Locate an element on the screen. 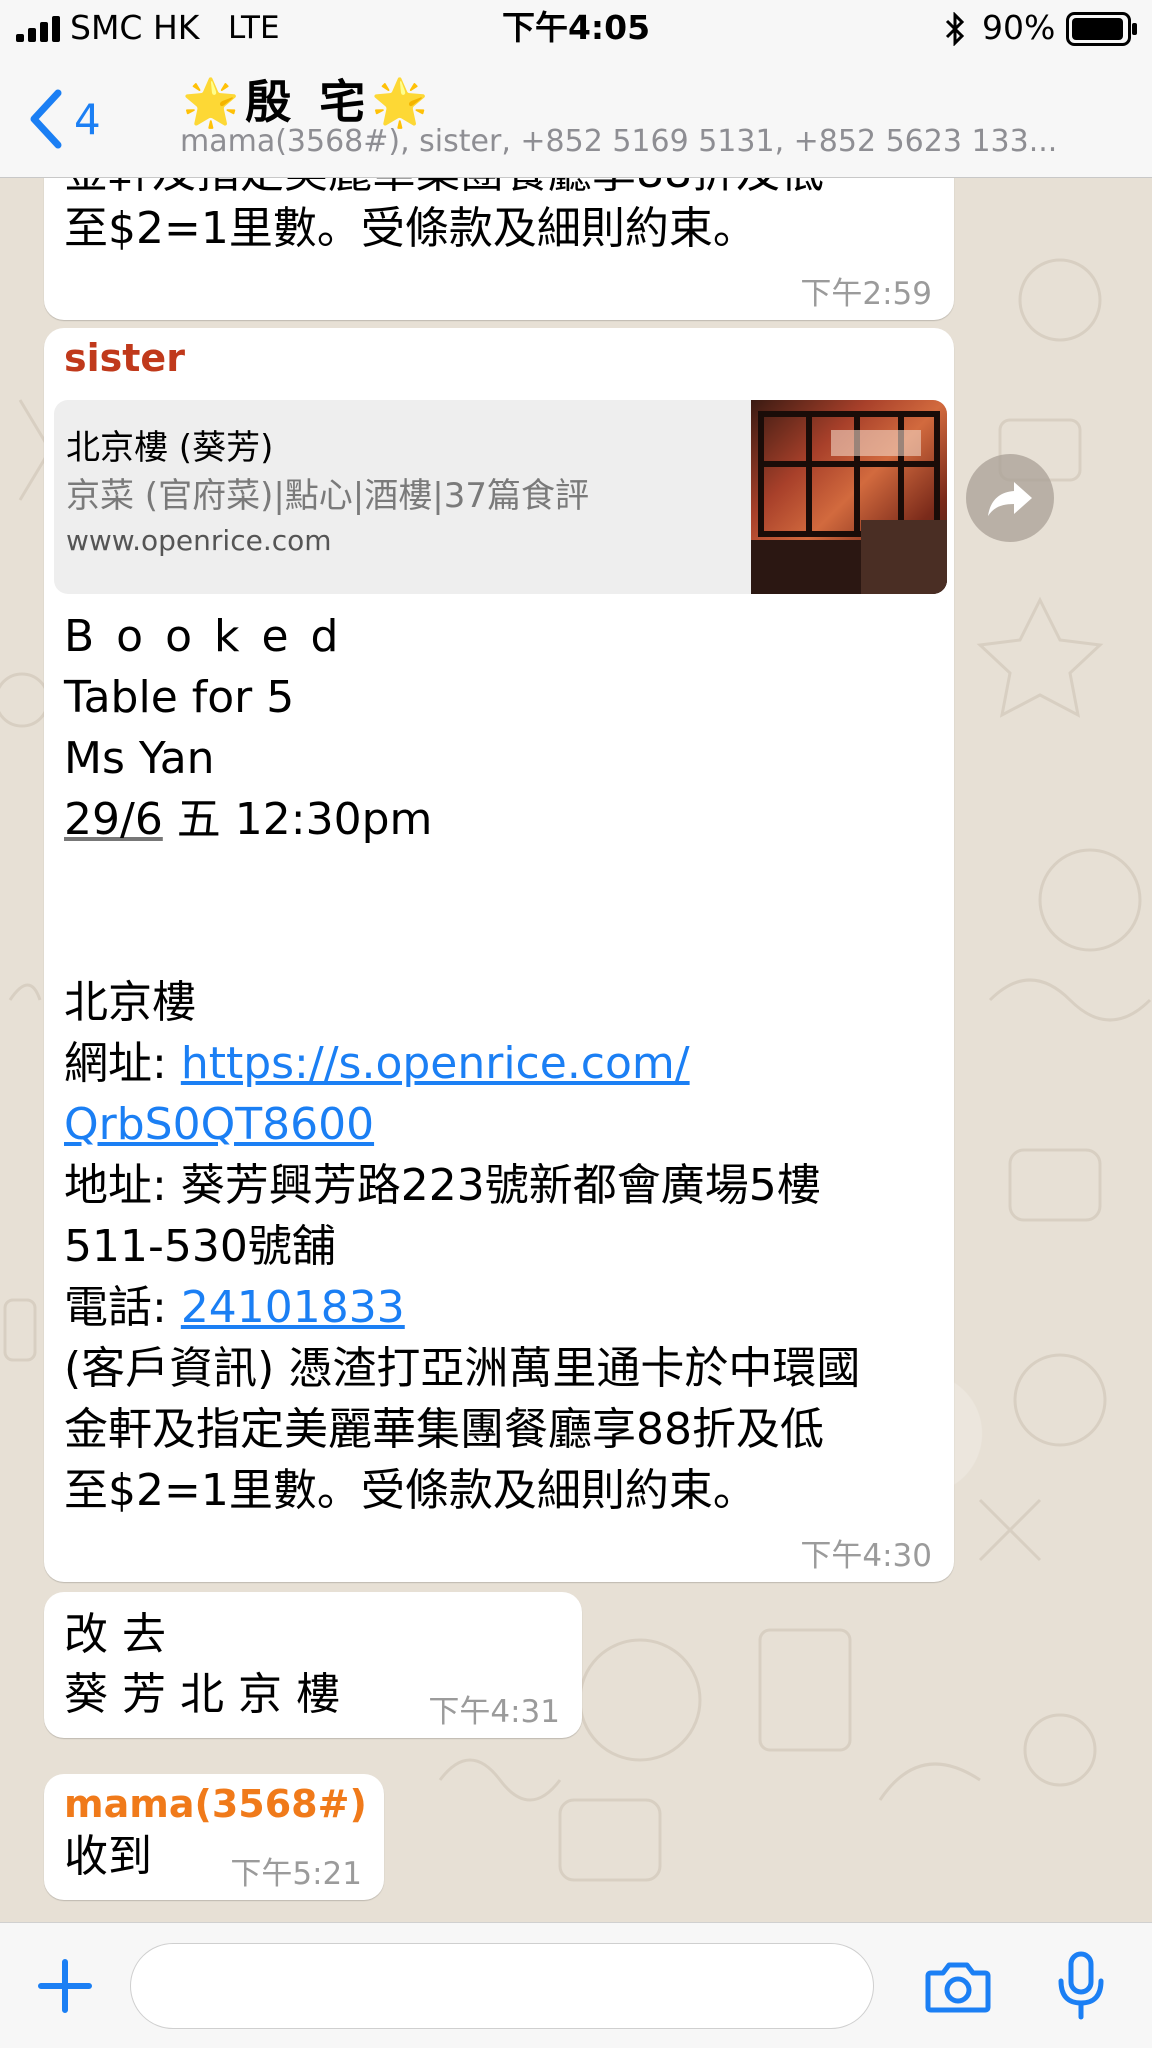 The height and width of the screenshot is (2048, 1152). message-line: QrbS0QT8600 is located at coordinates (219, 1124).